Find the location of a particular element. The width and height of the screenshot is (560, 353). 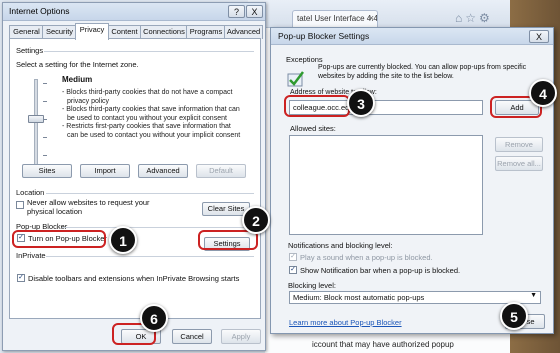

callout-badge-1: 1 is located at coordinates (123, 240).